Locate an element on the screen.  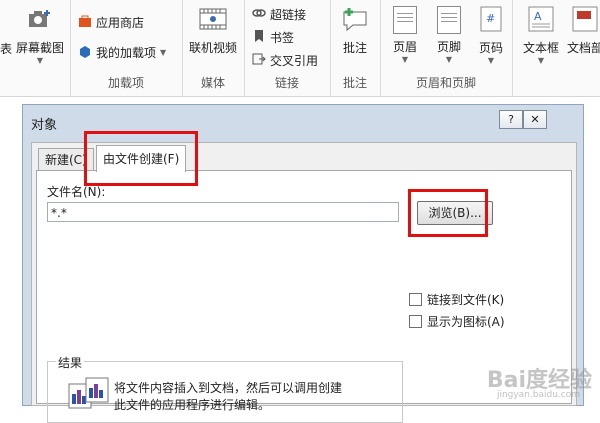
link-icon is located at coordinates (259, 14).